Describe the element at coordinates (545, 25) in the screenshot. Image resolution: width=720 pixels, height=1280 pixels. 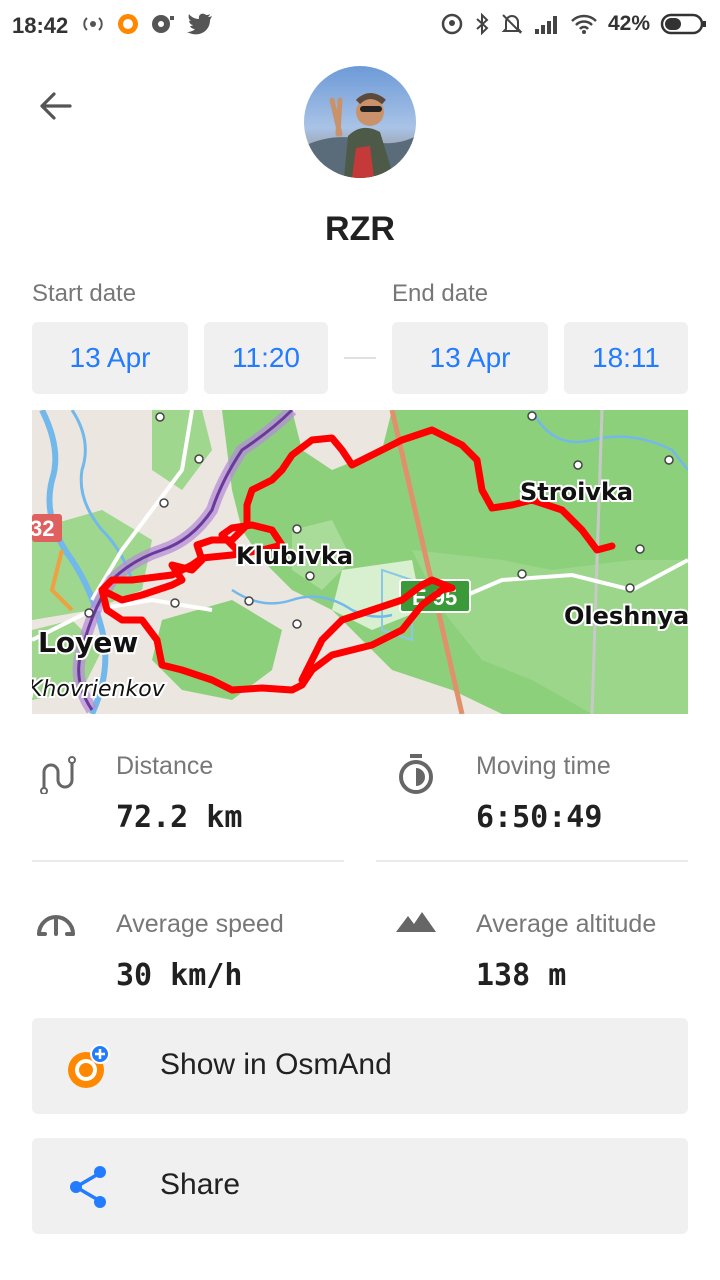
I see `signal-icon` at that location.